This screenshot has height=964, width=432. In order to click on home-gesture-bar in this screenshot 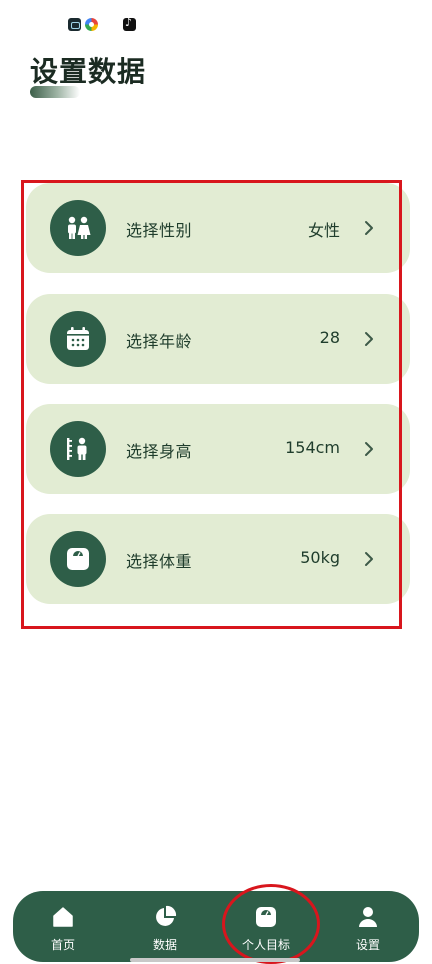, I will do `click(215, 960)`.